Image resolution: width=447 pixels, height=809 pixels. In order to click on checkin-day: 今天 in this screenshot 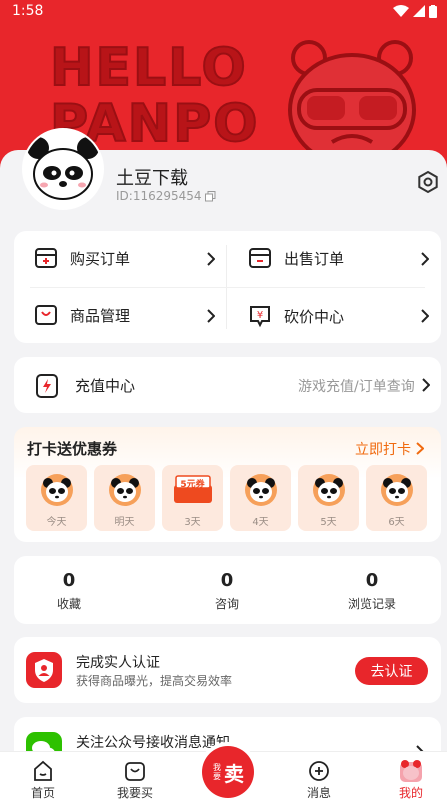, I will do `click(56, 498)`.